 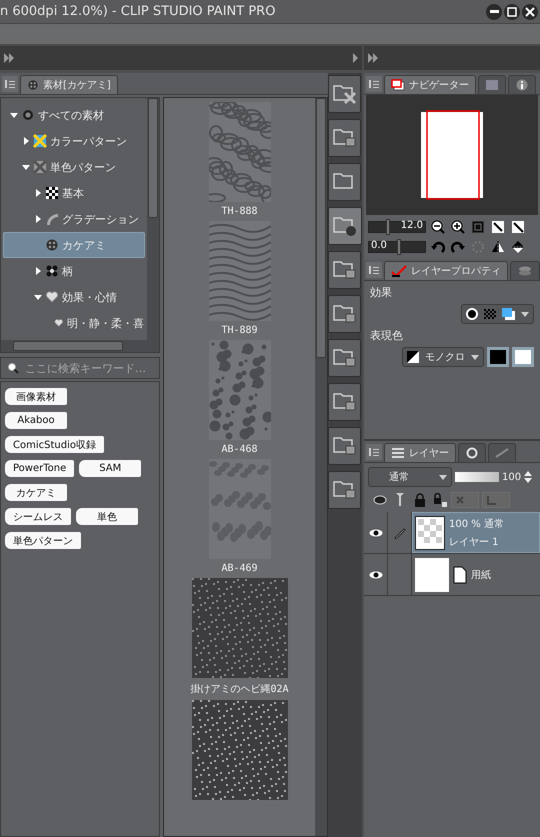 I want to click on flip-vertical-button, so click(x=517, y=246).